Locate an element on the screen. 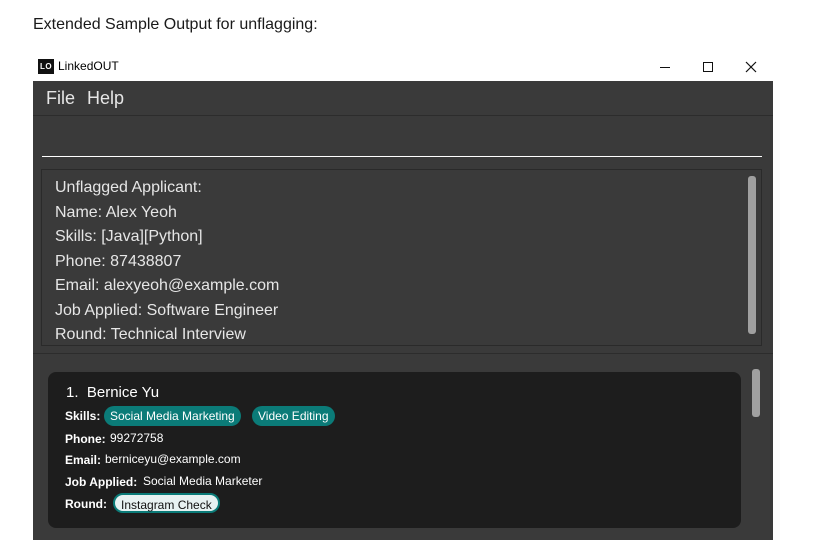 Image resolution: width=826 pixels, height=540 pixels. maximize-icon is located at coordinates (708, 66).